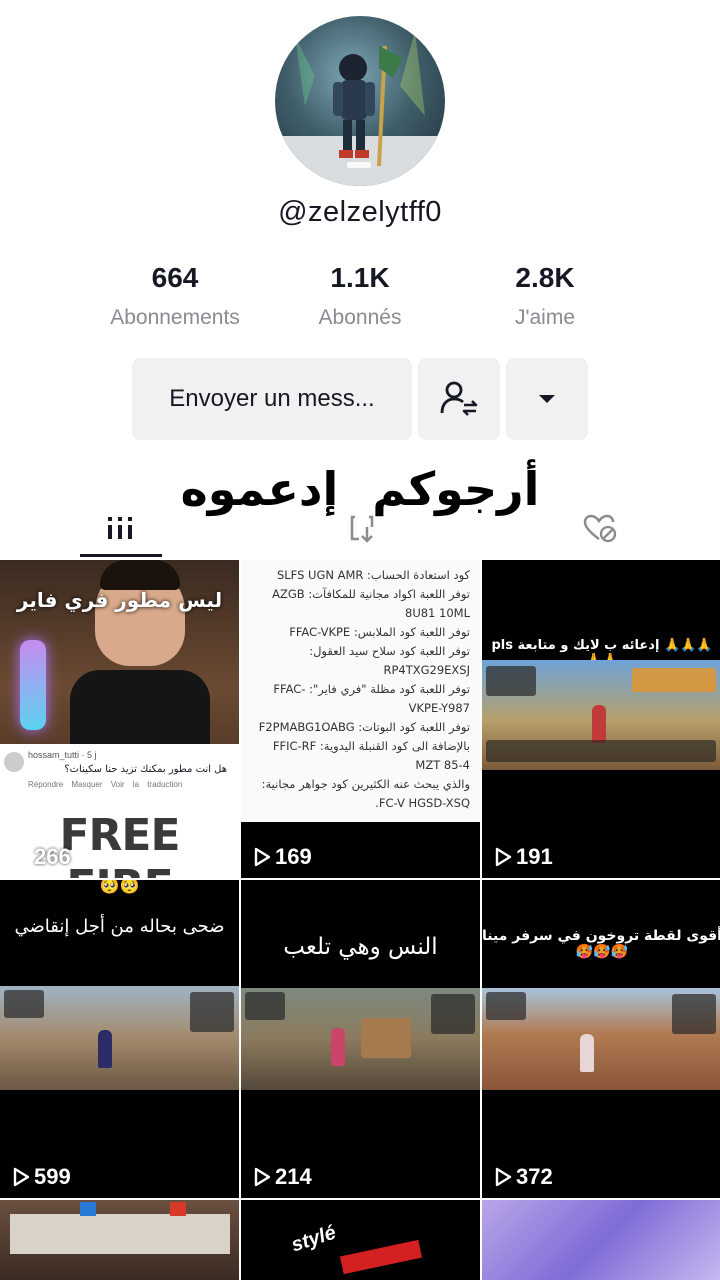  Describe the element at coordinates (426, 670) in the screenshot. I see `document-line: RP4TXG29EXSJ` at that location.